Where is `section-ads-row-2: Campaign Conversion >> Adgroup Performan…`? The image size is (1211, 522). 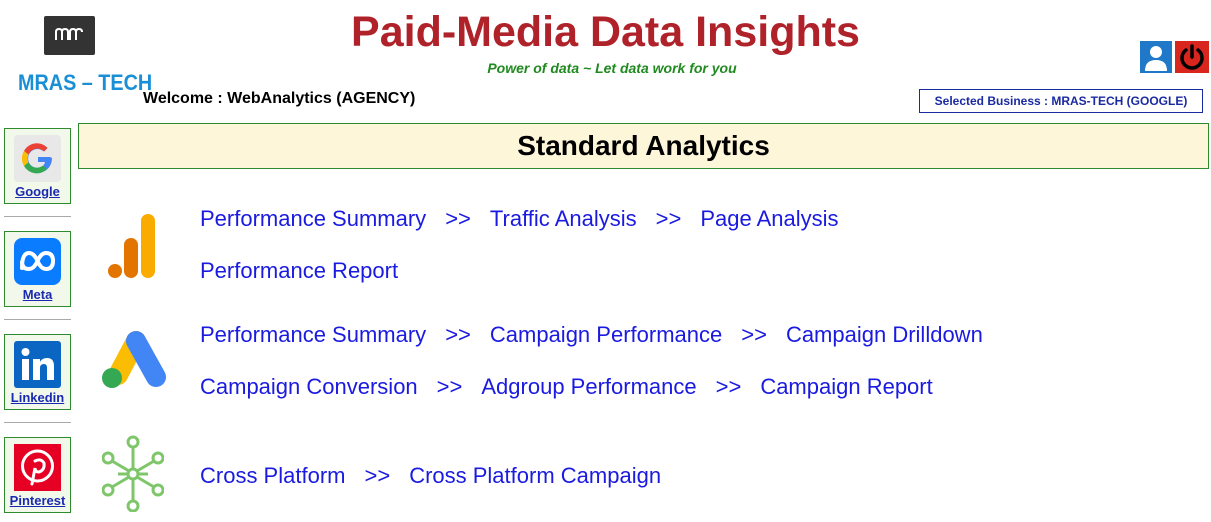
section-ads-row-2: Campaign Conversion >> Adgroup Performan… is located at coordinates (566, 387).